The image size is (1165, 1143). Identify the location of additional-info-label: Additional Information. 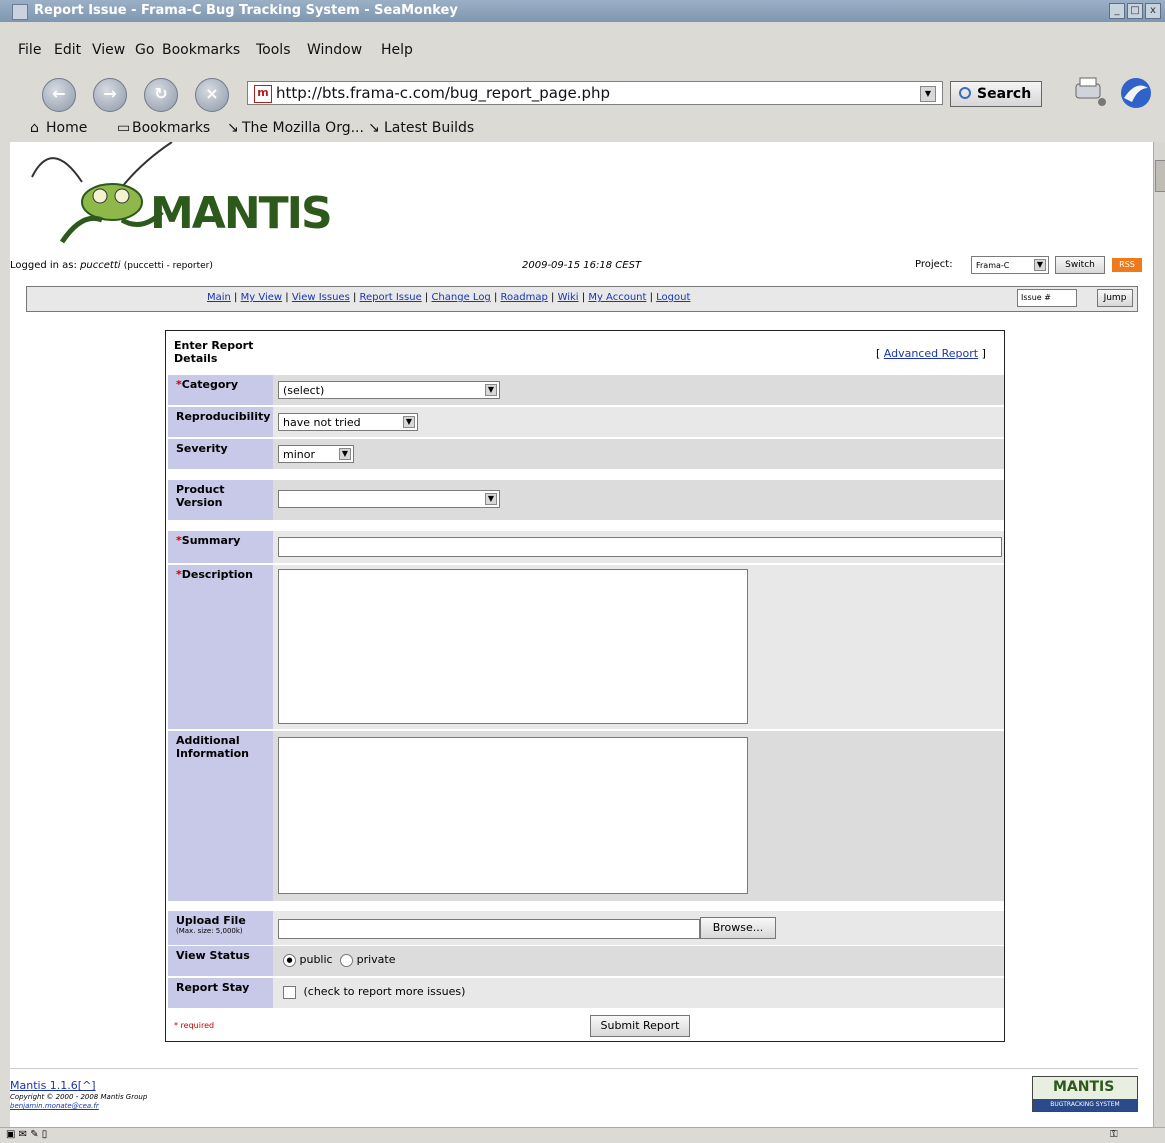
(220, 816).